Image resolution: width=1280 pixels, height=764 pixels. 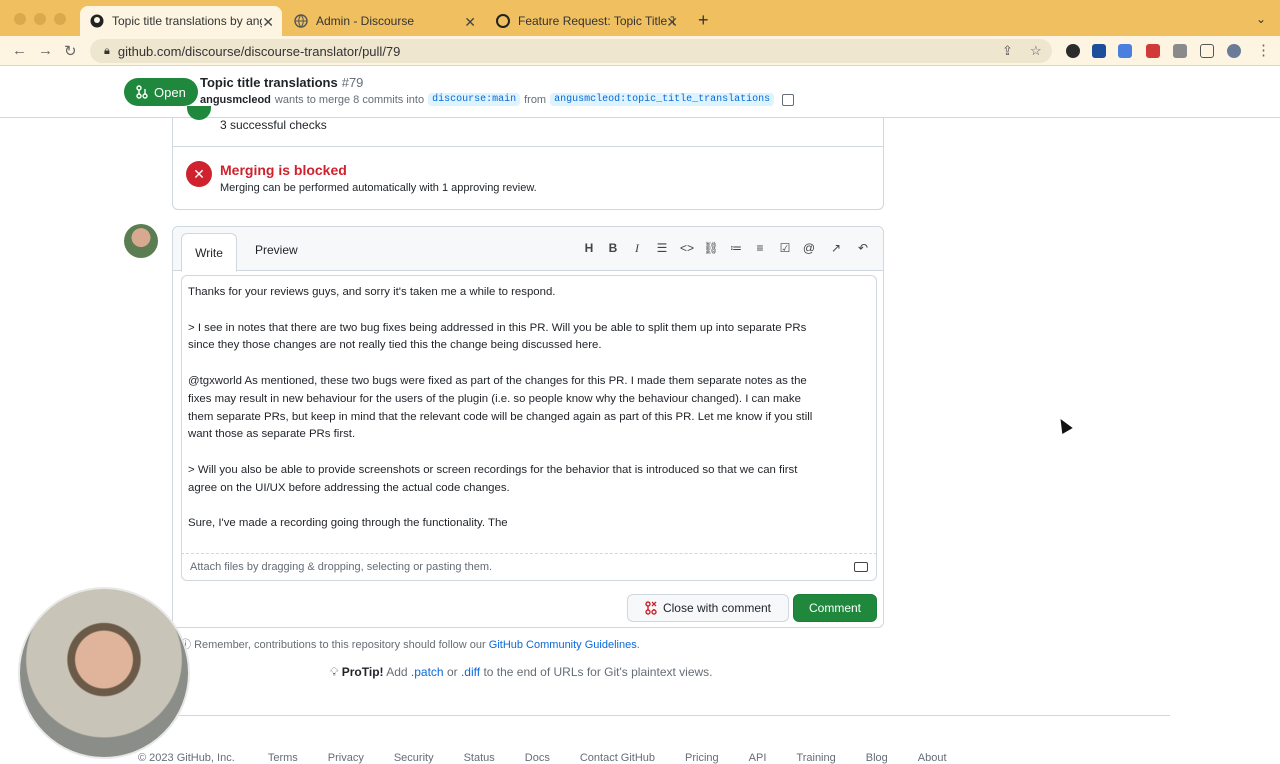 I want to click on code-icon: <>, so click(x=687, y=248).